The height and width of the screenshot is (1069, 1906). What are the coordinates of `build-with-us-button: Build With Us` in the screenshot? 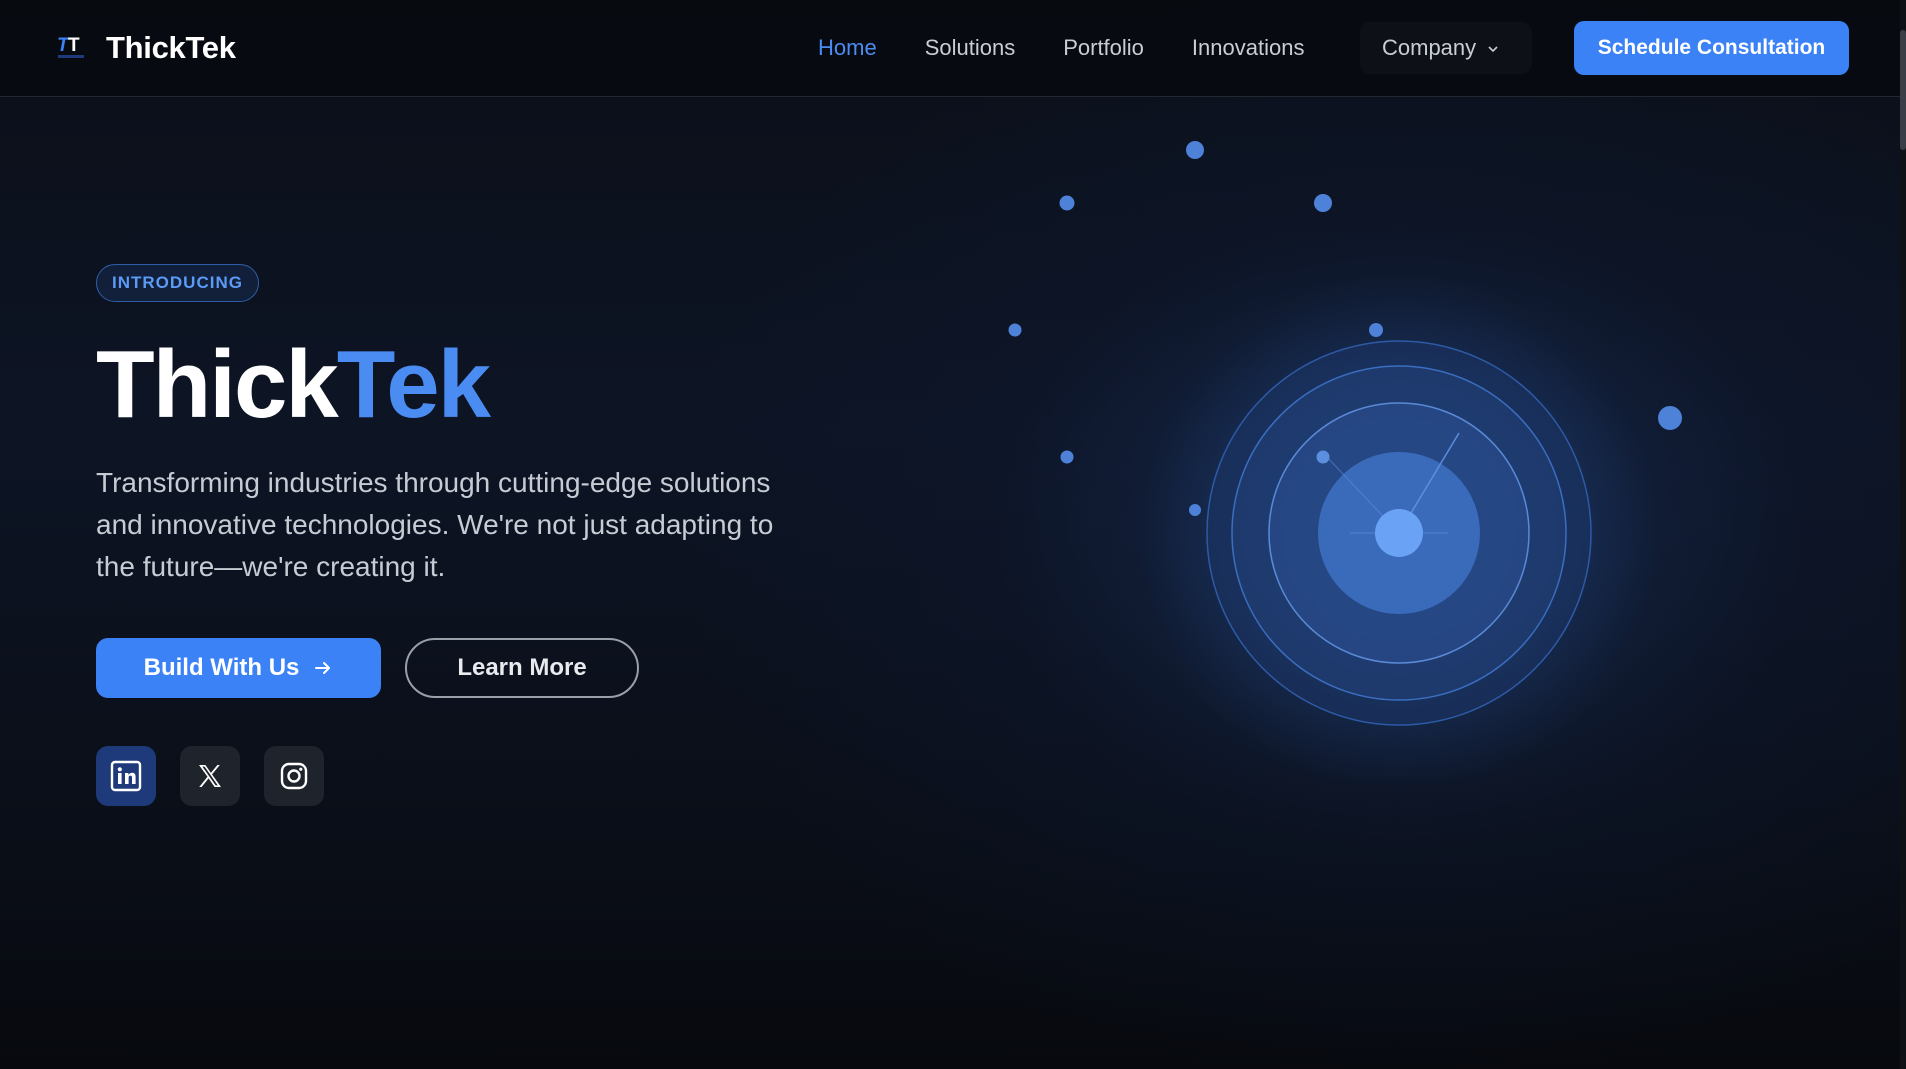 It's located at (238, 668).